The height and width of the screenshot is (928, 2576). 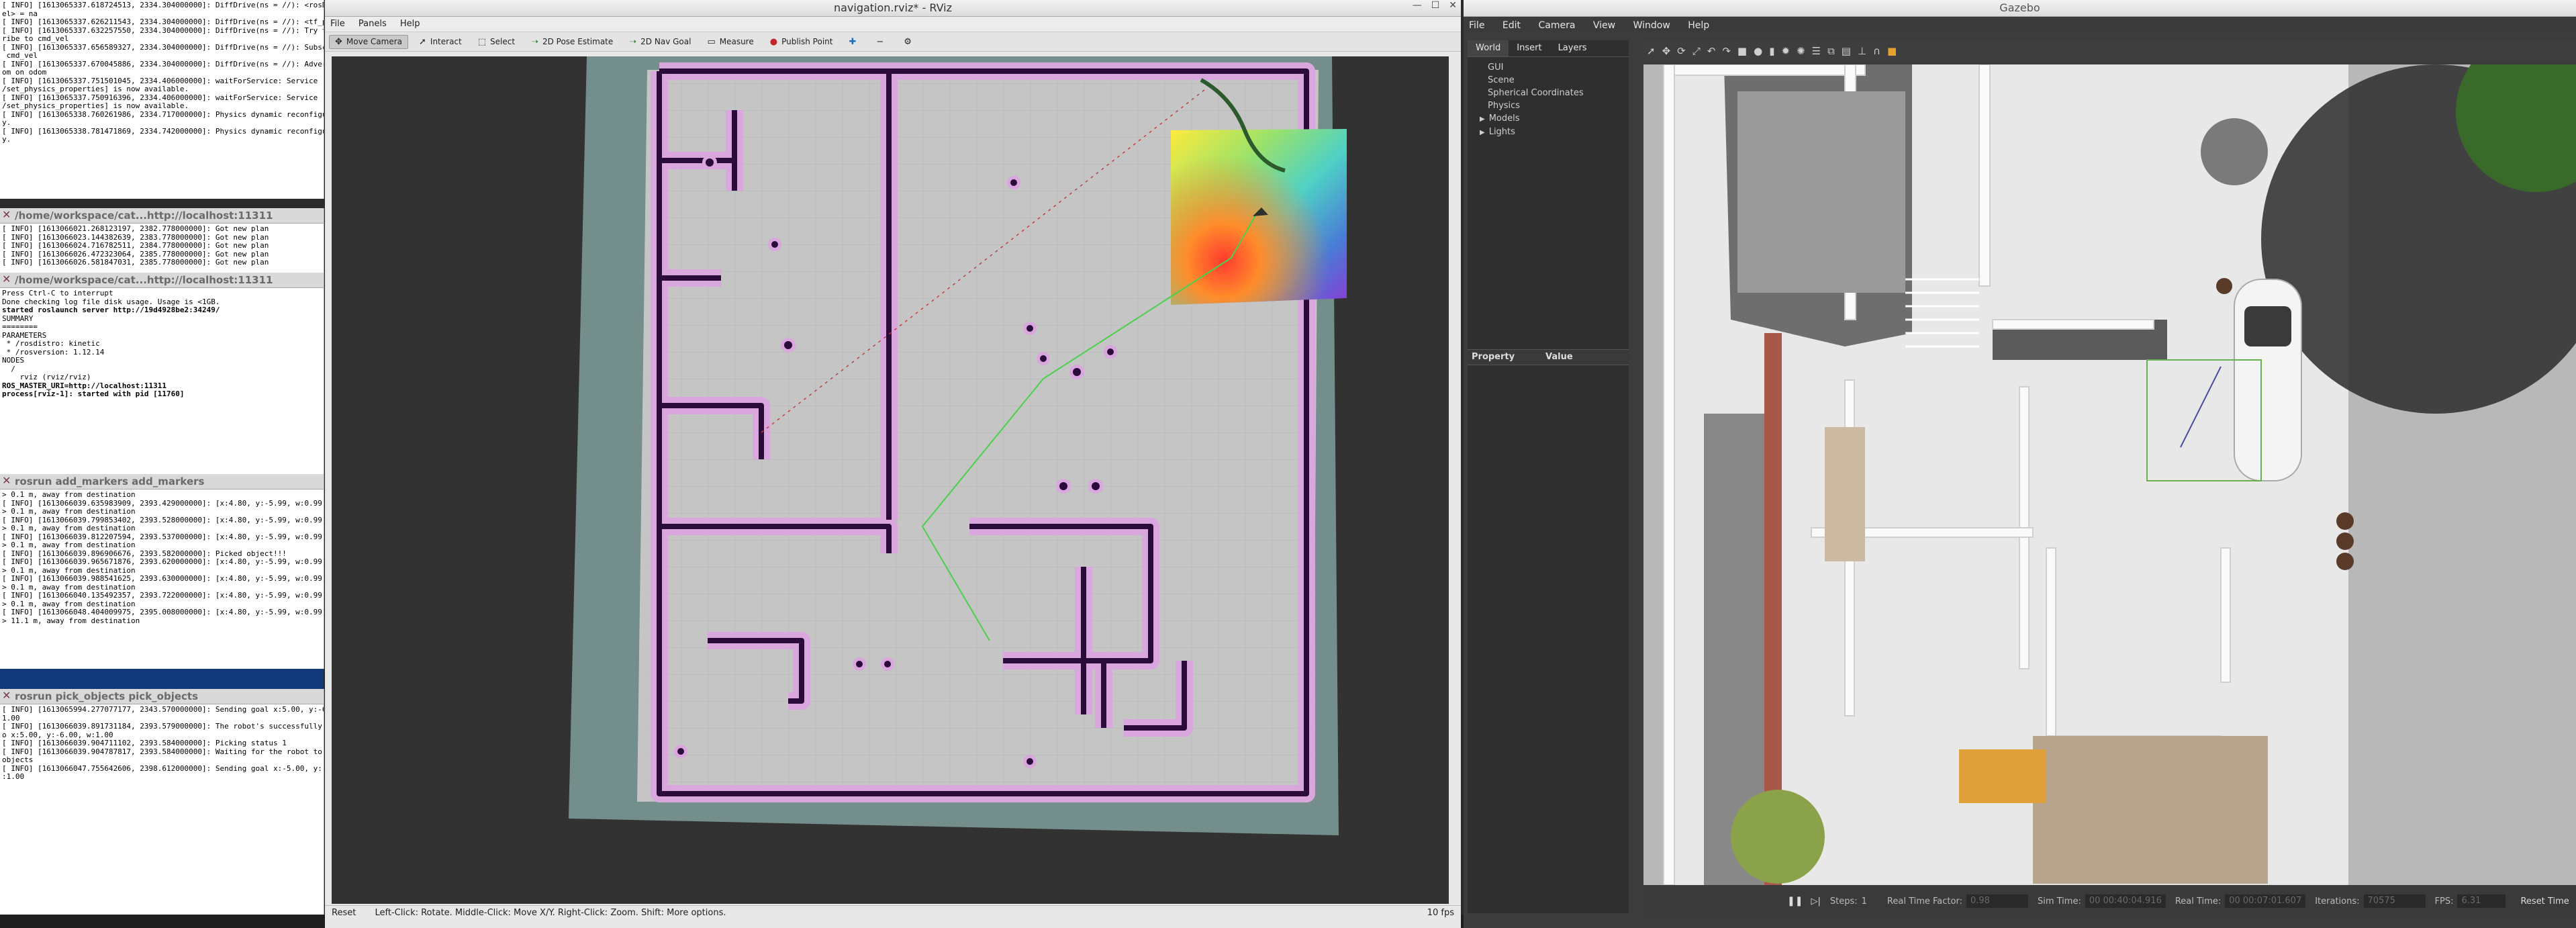 I want to click on terminal-line: > 0.1 m, away from destination, so click(x=69, y=545).